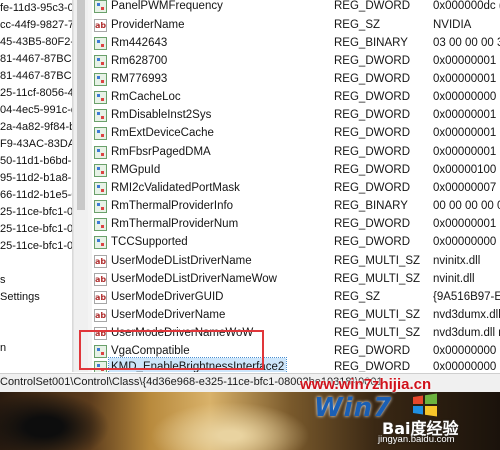 Image resolution: width=500 pixels, height=450 pixels. What do you see at coordinates (181, 261) in the screenshot?
I see `value-name: UserModeDListDriverName` at bounding box center [181, 261].